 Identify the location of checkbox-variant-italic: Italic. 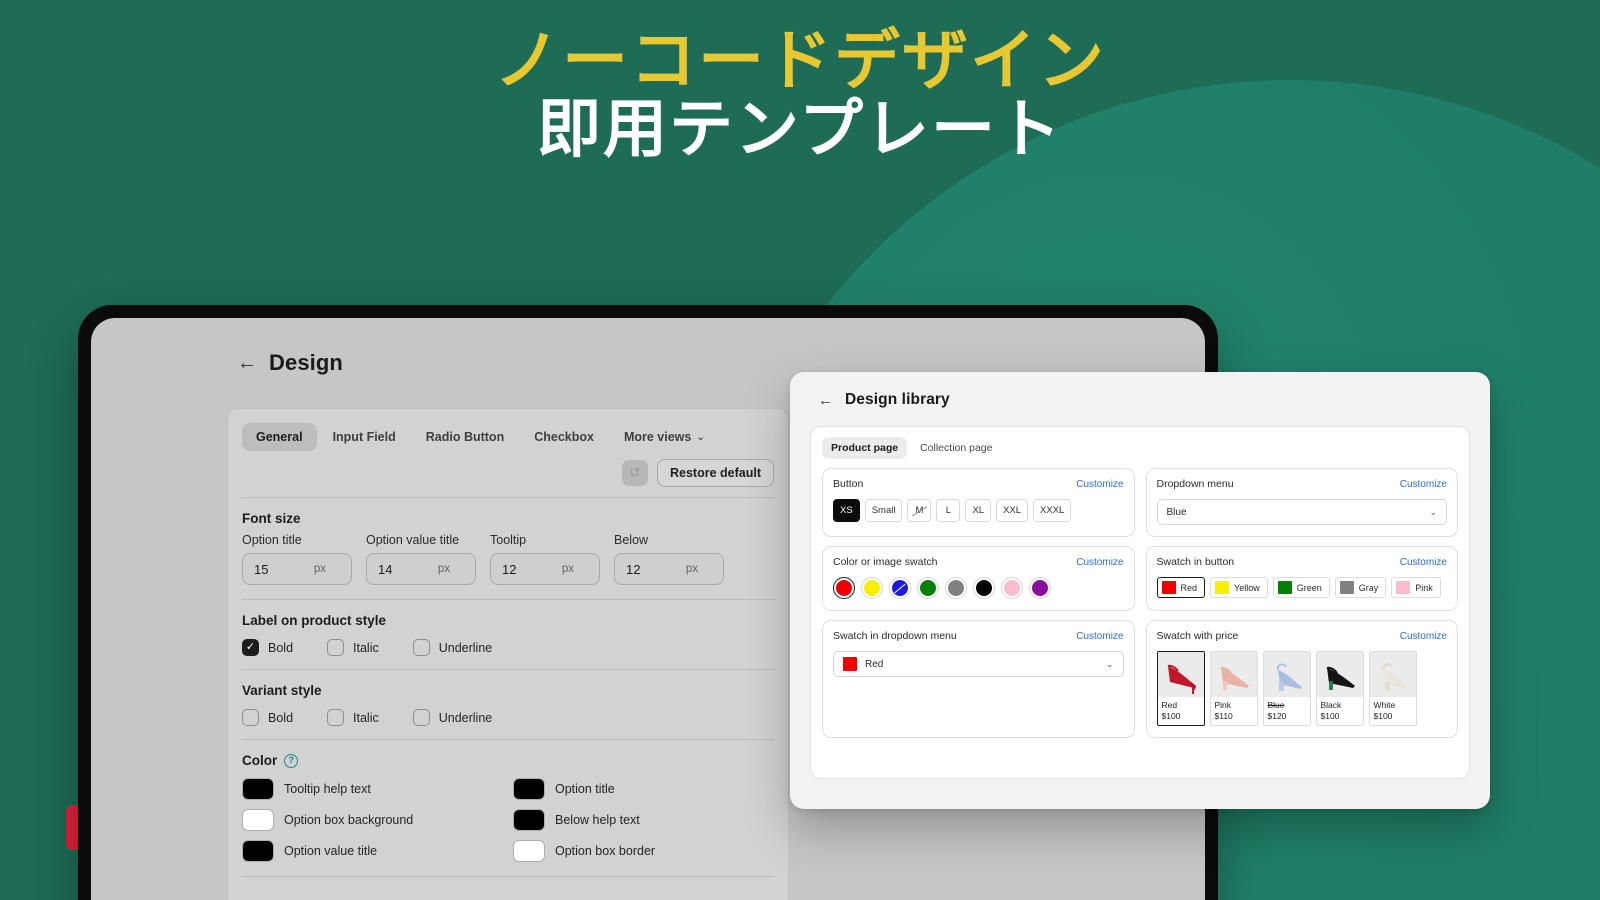
(353, 717).